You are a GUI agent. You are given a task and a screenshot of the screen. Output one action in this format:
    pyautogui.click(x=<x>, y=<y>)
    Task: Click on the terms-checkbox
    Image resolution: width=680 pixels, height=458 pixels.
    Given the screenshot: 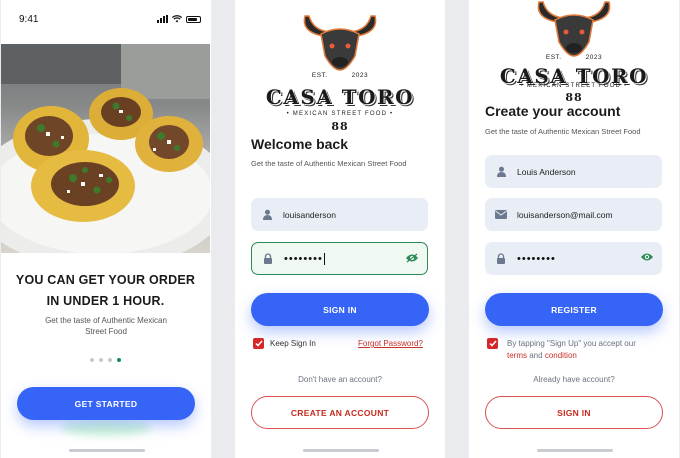 What is the action you would take?
    pyautogui.click(x=492, y=343)
    